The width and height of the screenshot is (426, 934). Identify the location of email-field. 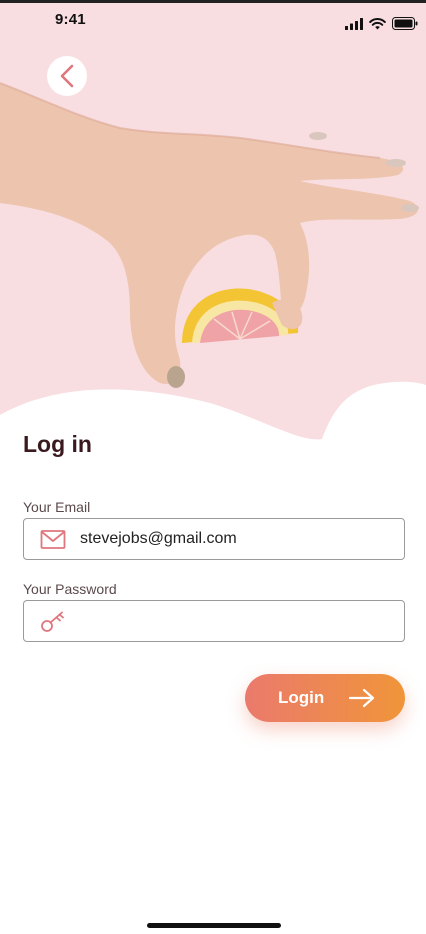
(214, 539).